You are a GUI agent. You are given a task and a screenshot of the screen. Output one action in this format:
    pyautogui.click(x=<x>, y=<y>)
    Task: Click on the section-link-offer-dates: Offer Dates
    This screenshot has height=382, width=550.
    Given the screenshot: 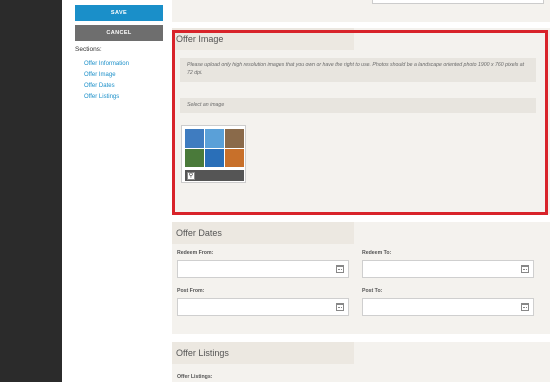 What is the action you would take?
    pyautogui.click(x=99, y=86)
    